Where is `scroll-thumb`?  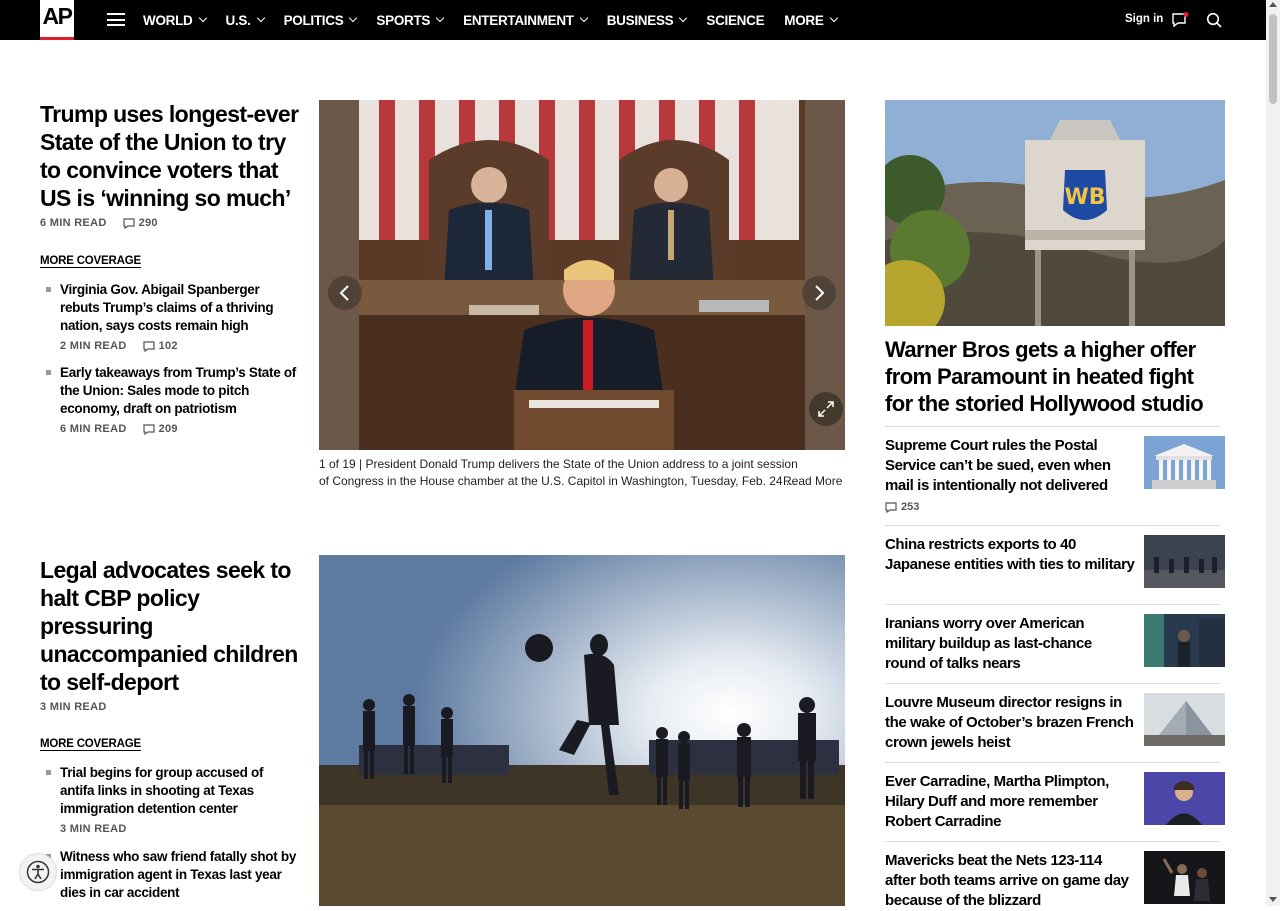
scroll-thumb is located at coordinates (1273, 59).